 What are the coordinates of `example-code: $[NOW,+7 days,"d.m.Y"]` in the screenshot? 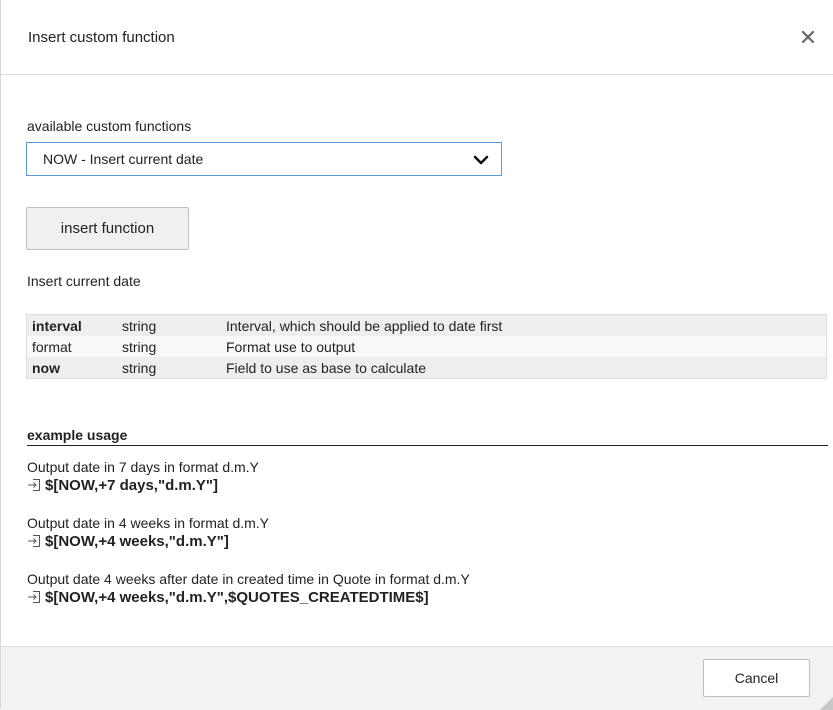 It's located at (132, 485).